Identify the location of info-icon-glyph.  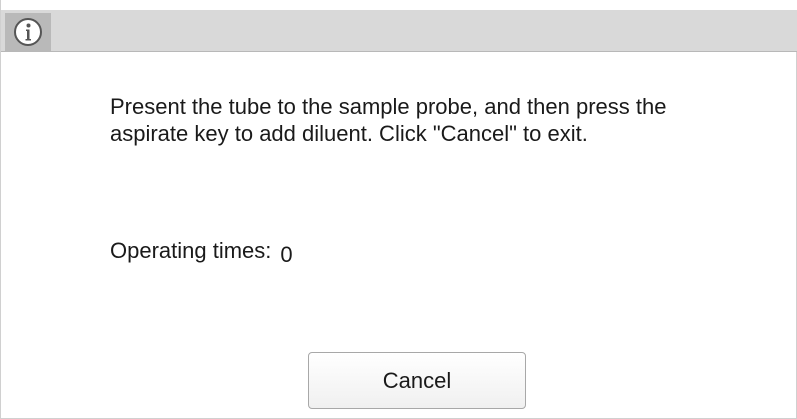
(28, 32).